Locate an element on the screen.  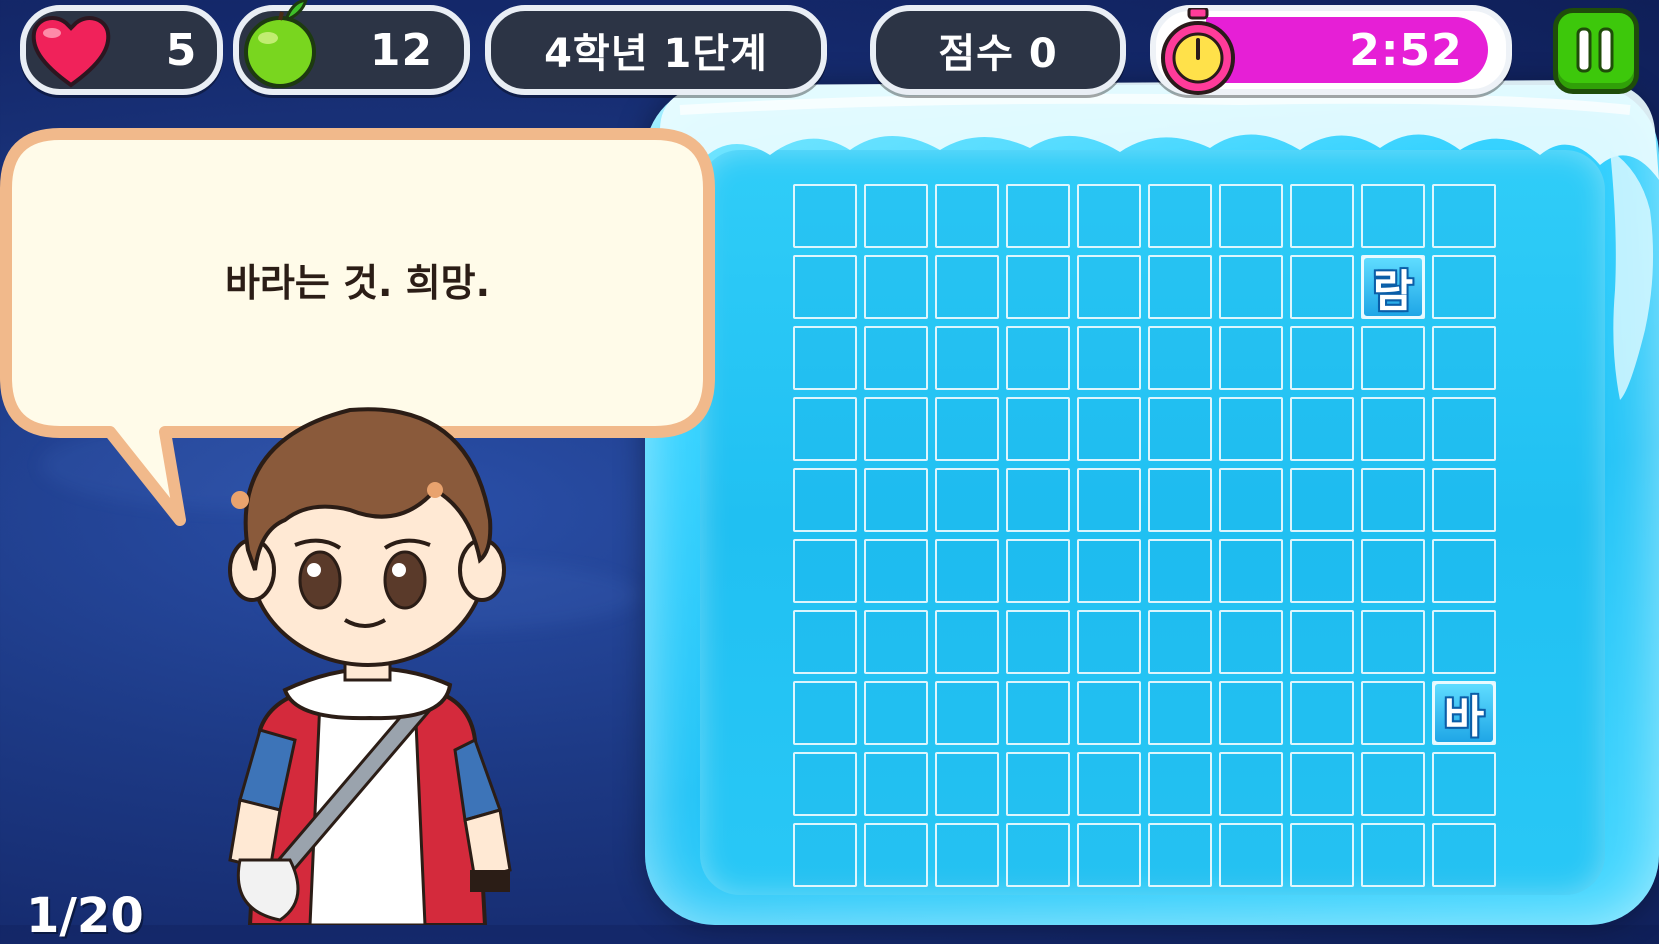
letter-tile: 바 is located at coordinates (1464, 713).